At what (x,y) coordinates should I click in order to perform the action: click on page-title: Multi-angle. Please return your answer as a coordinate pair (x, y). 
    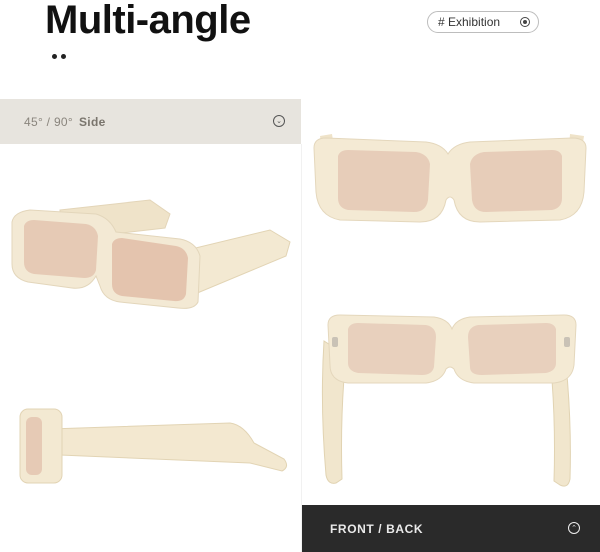
    Looking at the image, I should click on (148, 21).